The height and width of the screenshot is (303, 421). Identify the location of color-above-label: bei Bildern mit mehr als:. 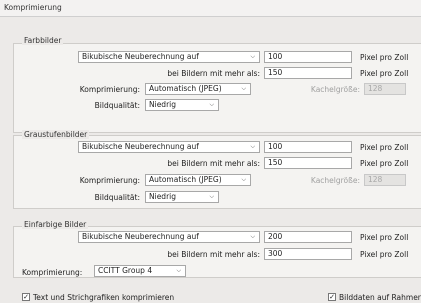
(213, 73).